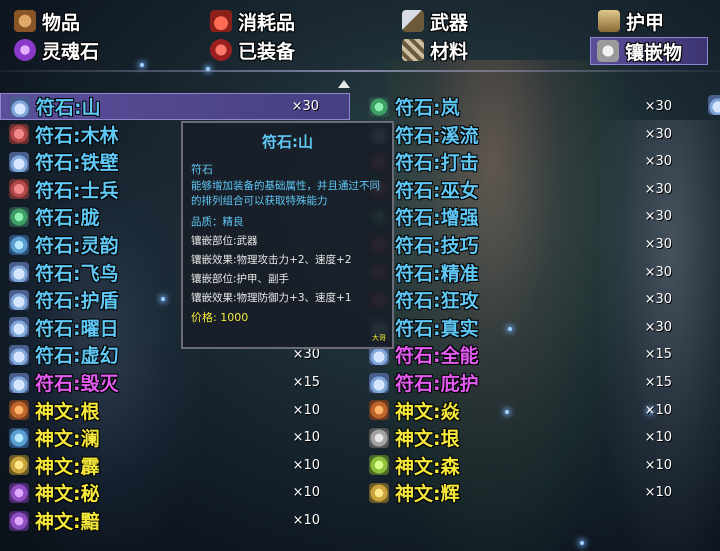  Describe the element at coordinates (714, 105) in the screenshot. I see `third-column-item-icon` at that location.